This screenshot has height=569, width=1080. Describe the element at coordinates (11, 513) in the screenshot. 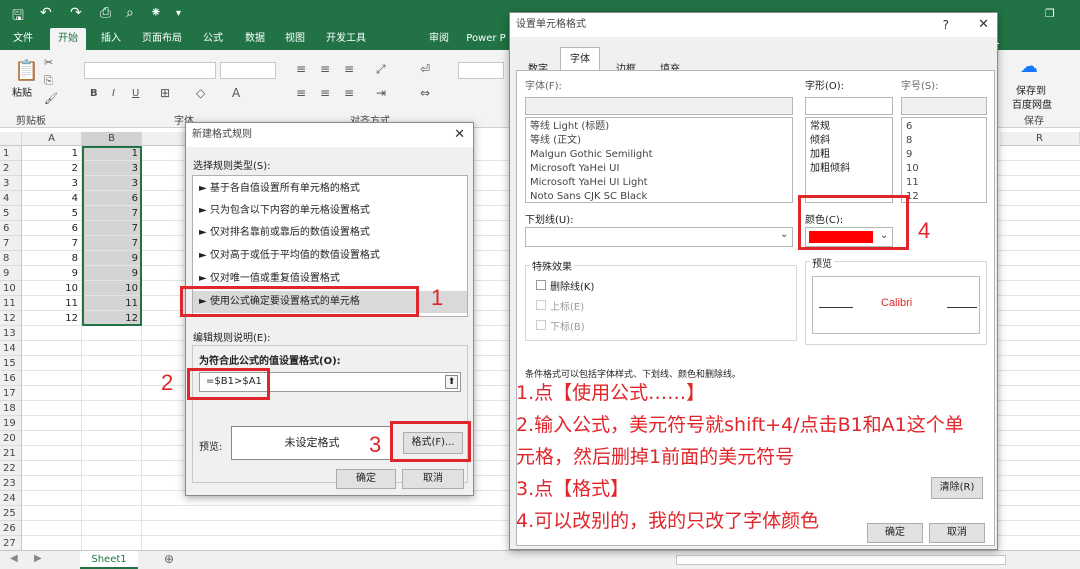

I see `row-header: 25` at that location.